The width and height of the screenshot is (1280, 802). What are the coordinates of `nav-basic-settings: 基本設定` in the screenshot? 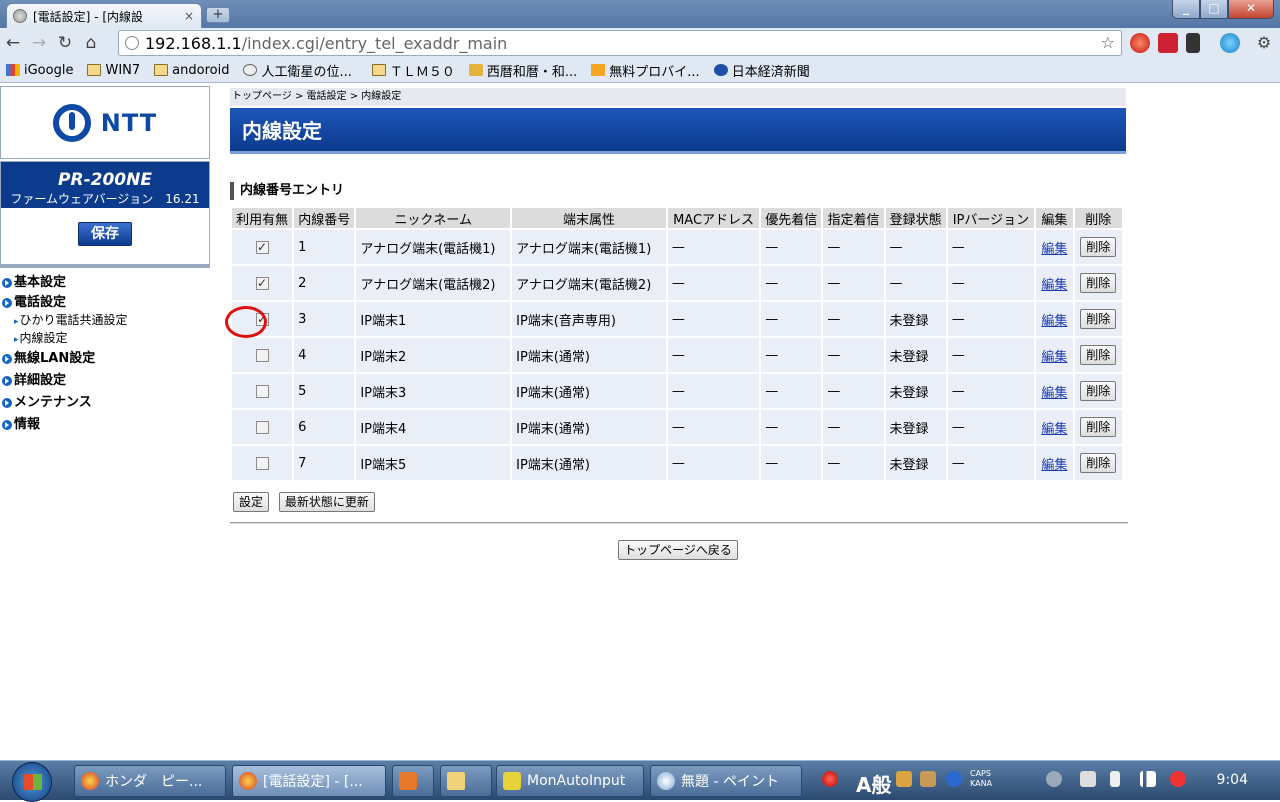 It's located at (65, 283).